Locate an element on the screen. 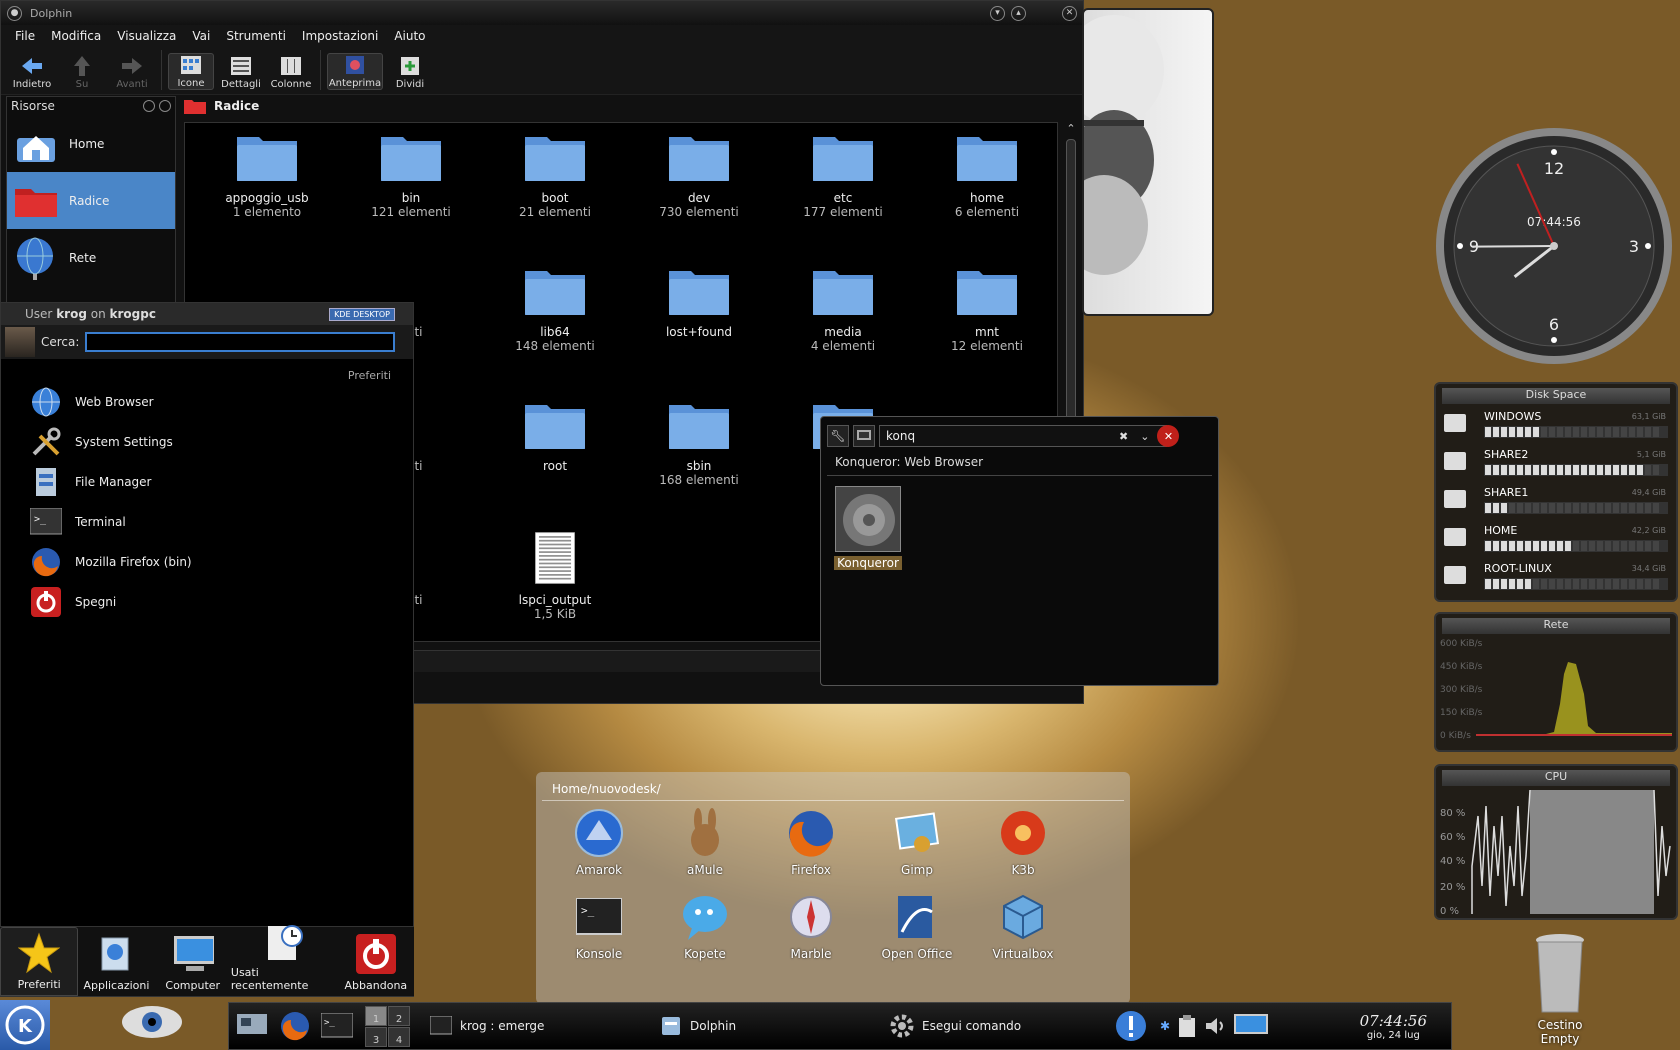 Image resolution: width=1680 pixels, height=1050 pixels. desktop-icon-open-office: Open Office is located at coordinates (917, 933).